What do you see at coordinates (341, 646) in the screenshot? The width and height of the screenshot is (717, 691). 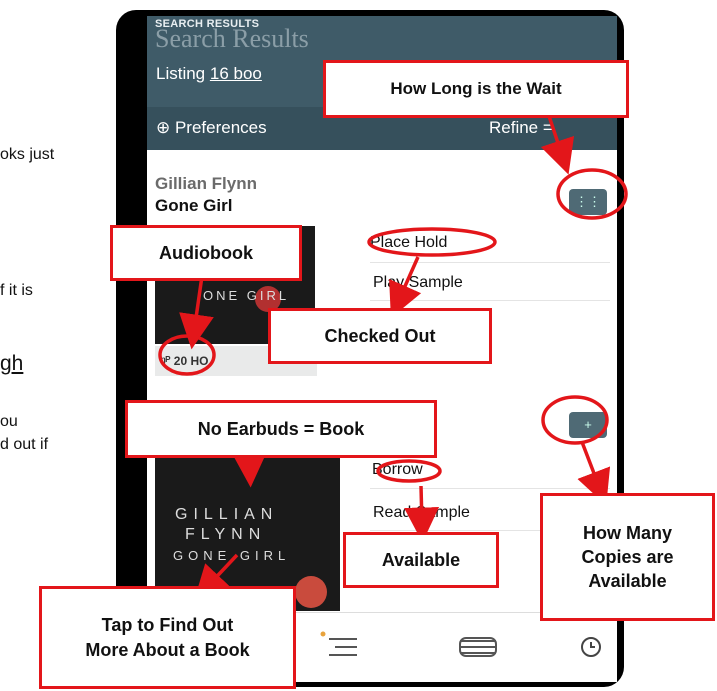 I see `results-list-icon` at bounding box center [341, 646].